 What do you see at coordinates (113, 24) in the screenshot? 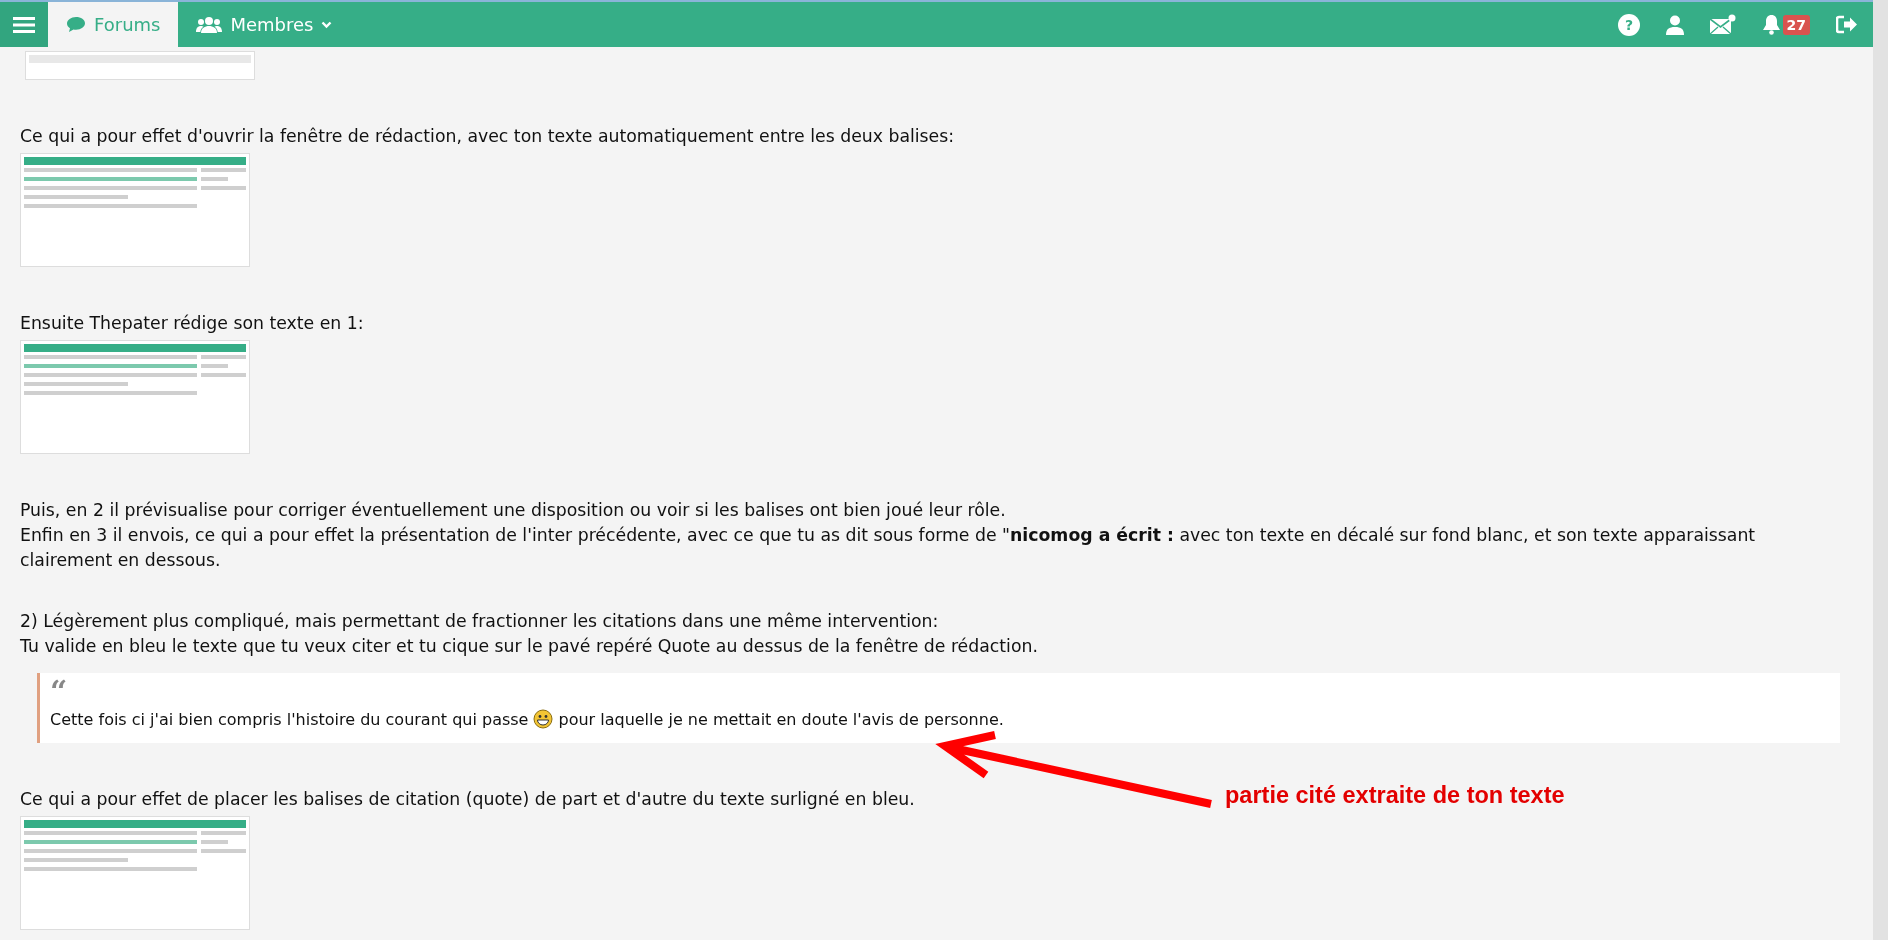
I see `nav-tab: Forums` at bounding box center [113, 24].